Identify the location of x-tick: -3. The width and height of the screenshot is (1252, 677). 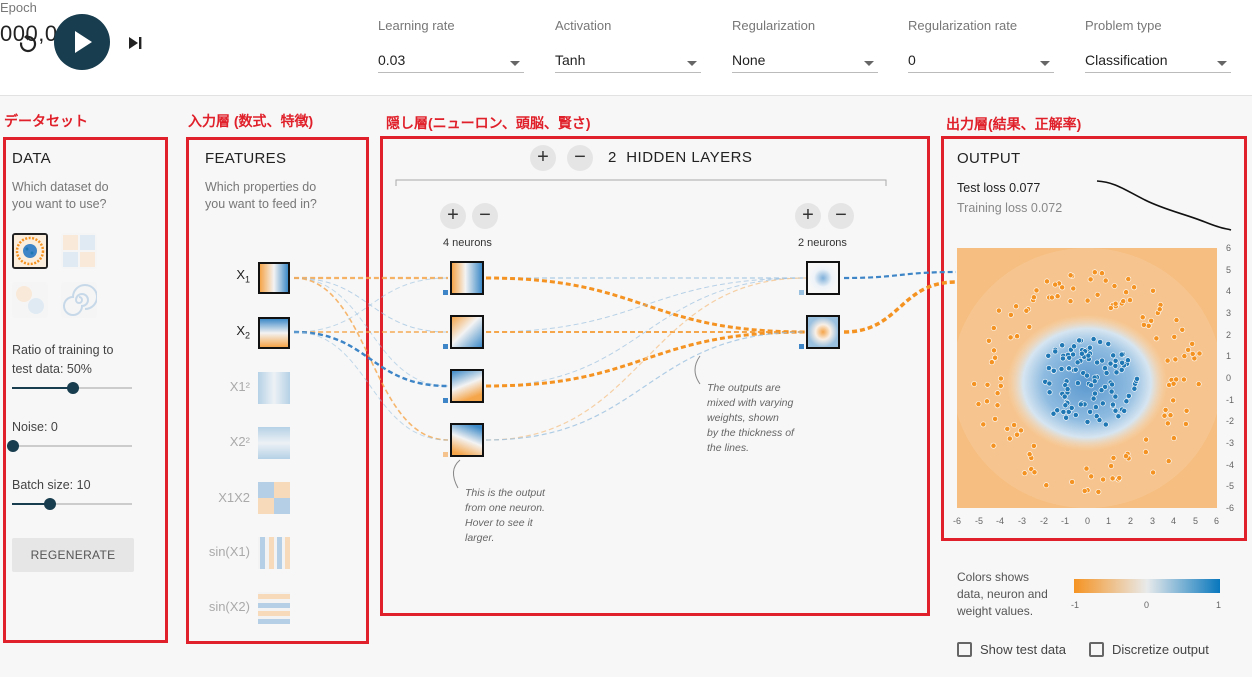
(1022, 521).